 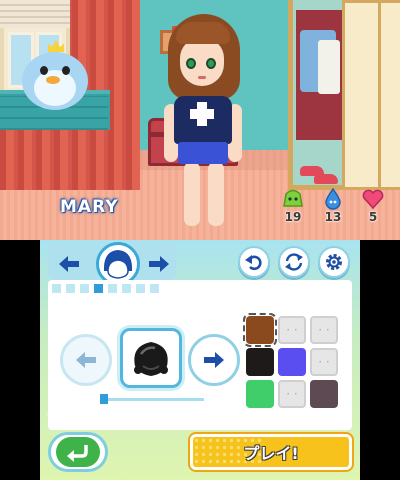 I want to click on style-slider-knob, so click(x=104, y=399).